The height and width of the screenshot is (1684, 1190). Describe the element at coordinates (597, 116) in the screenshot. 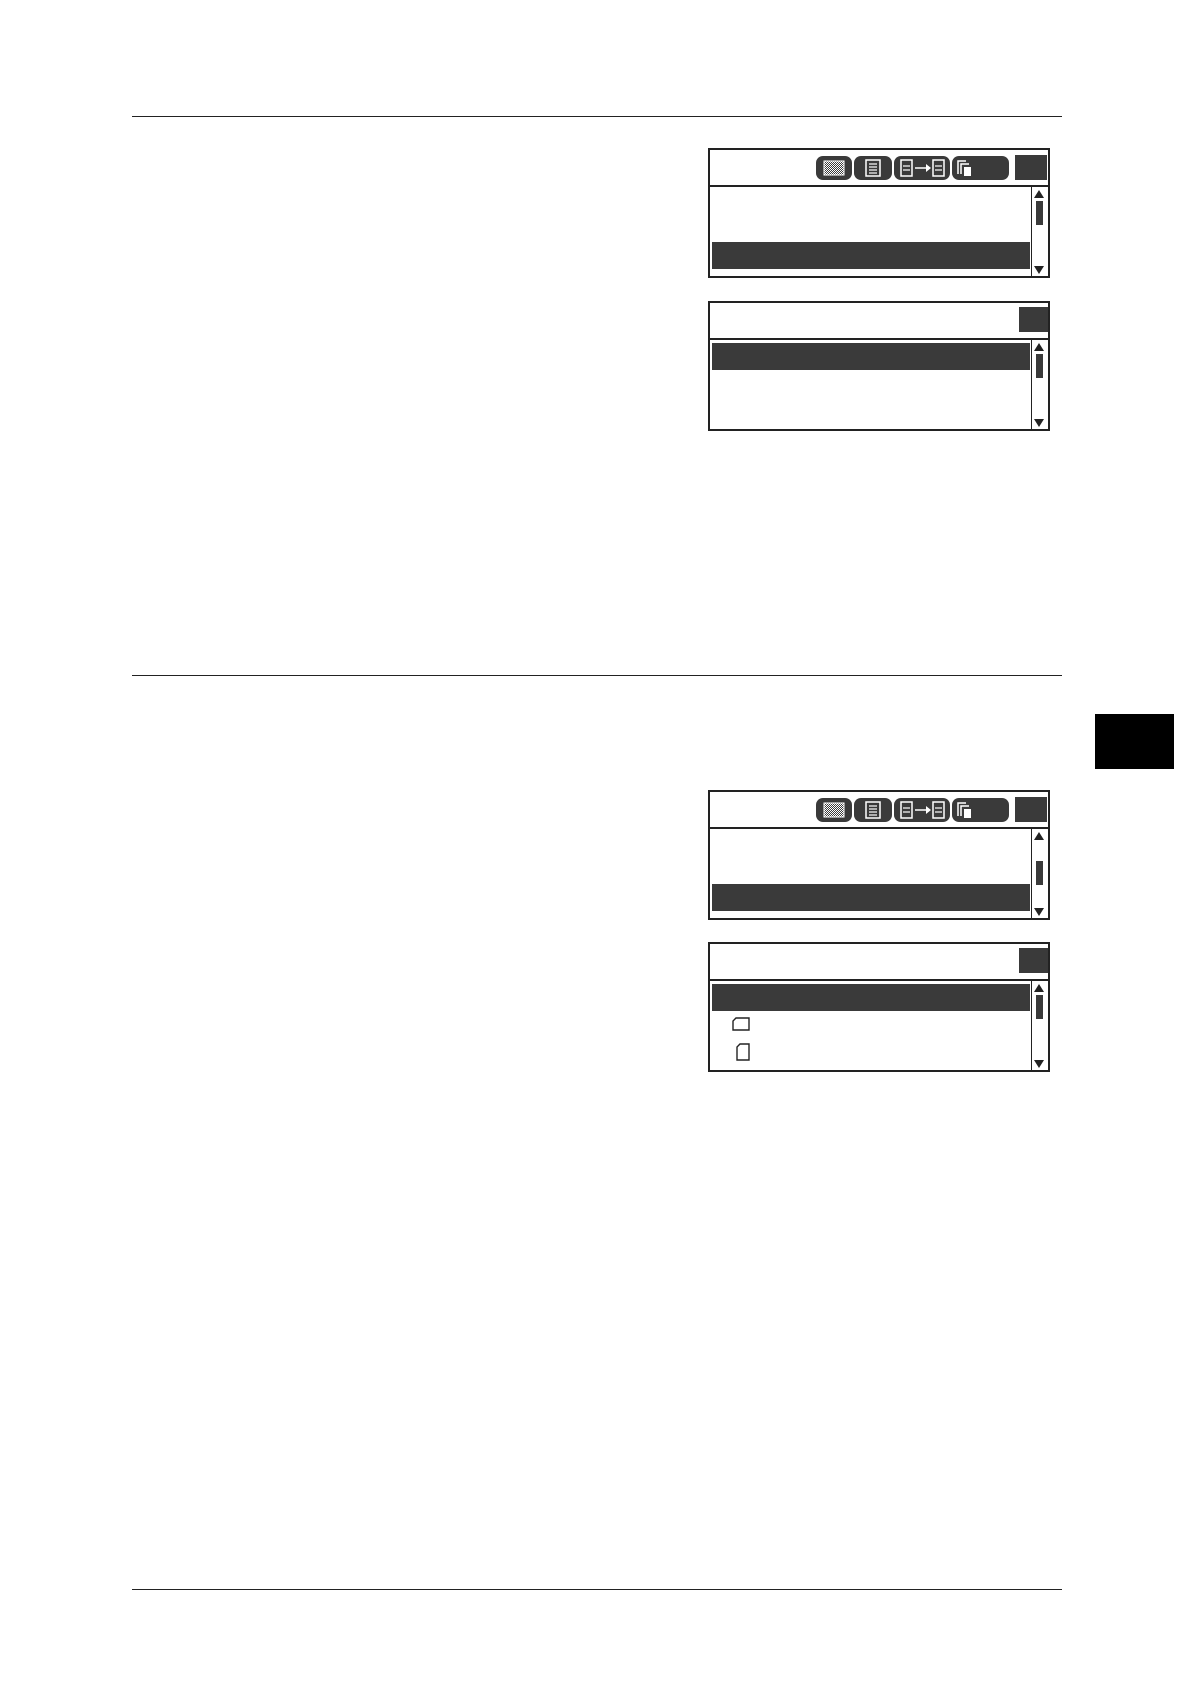

I see `header-rule` at that location.